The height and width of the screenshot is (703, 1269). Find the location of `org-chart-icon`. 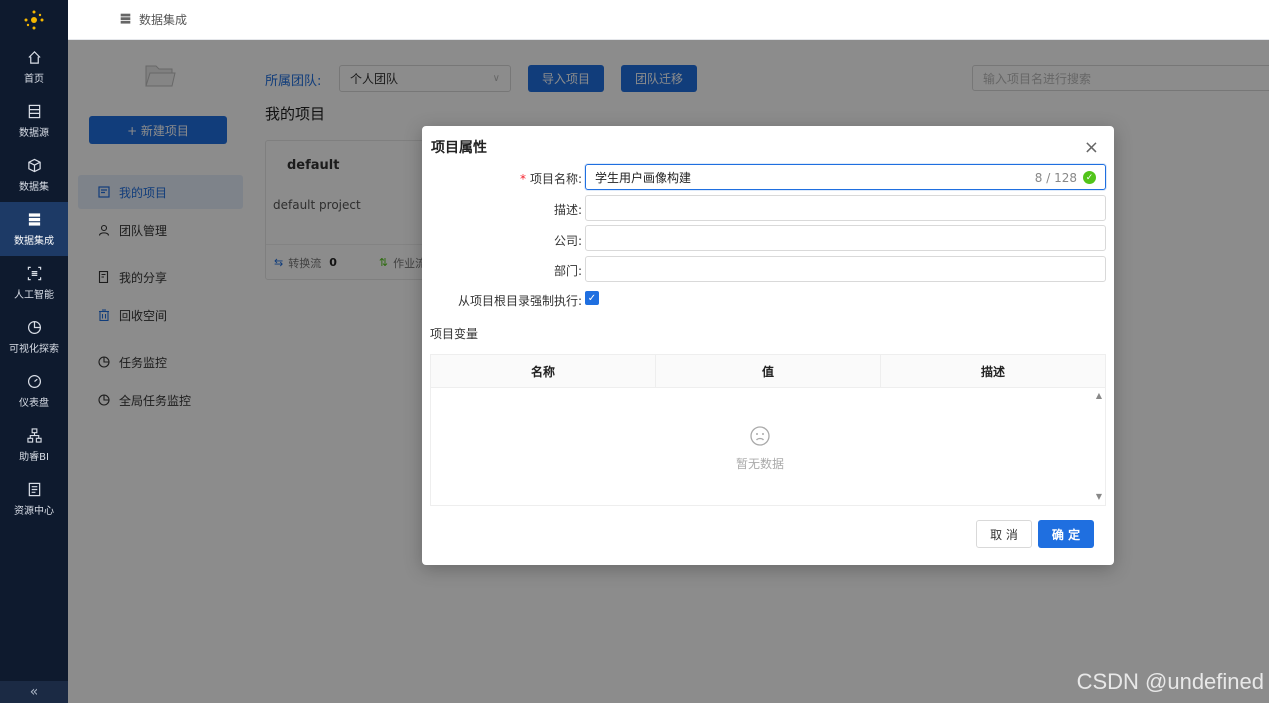

org-chart-icon is located at coordinates (34, 435).